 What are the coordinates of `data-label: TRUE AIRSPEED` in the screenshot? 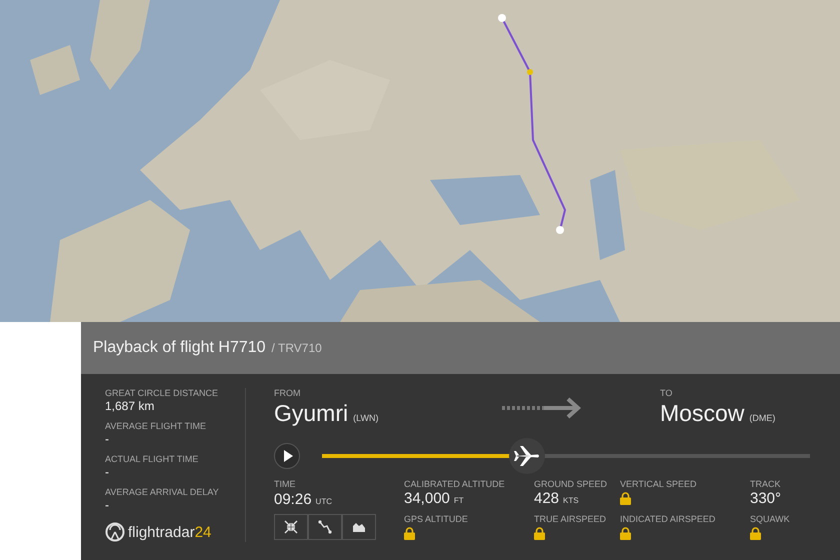 It's located at (571, 519).